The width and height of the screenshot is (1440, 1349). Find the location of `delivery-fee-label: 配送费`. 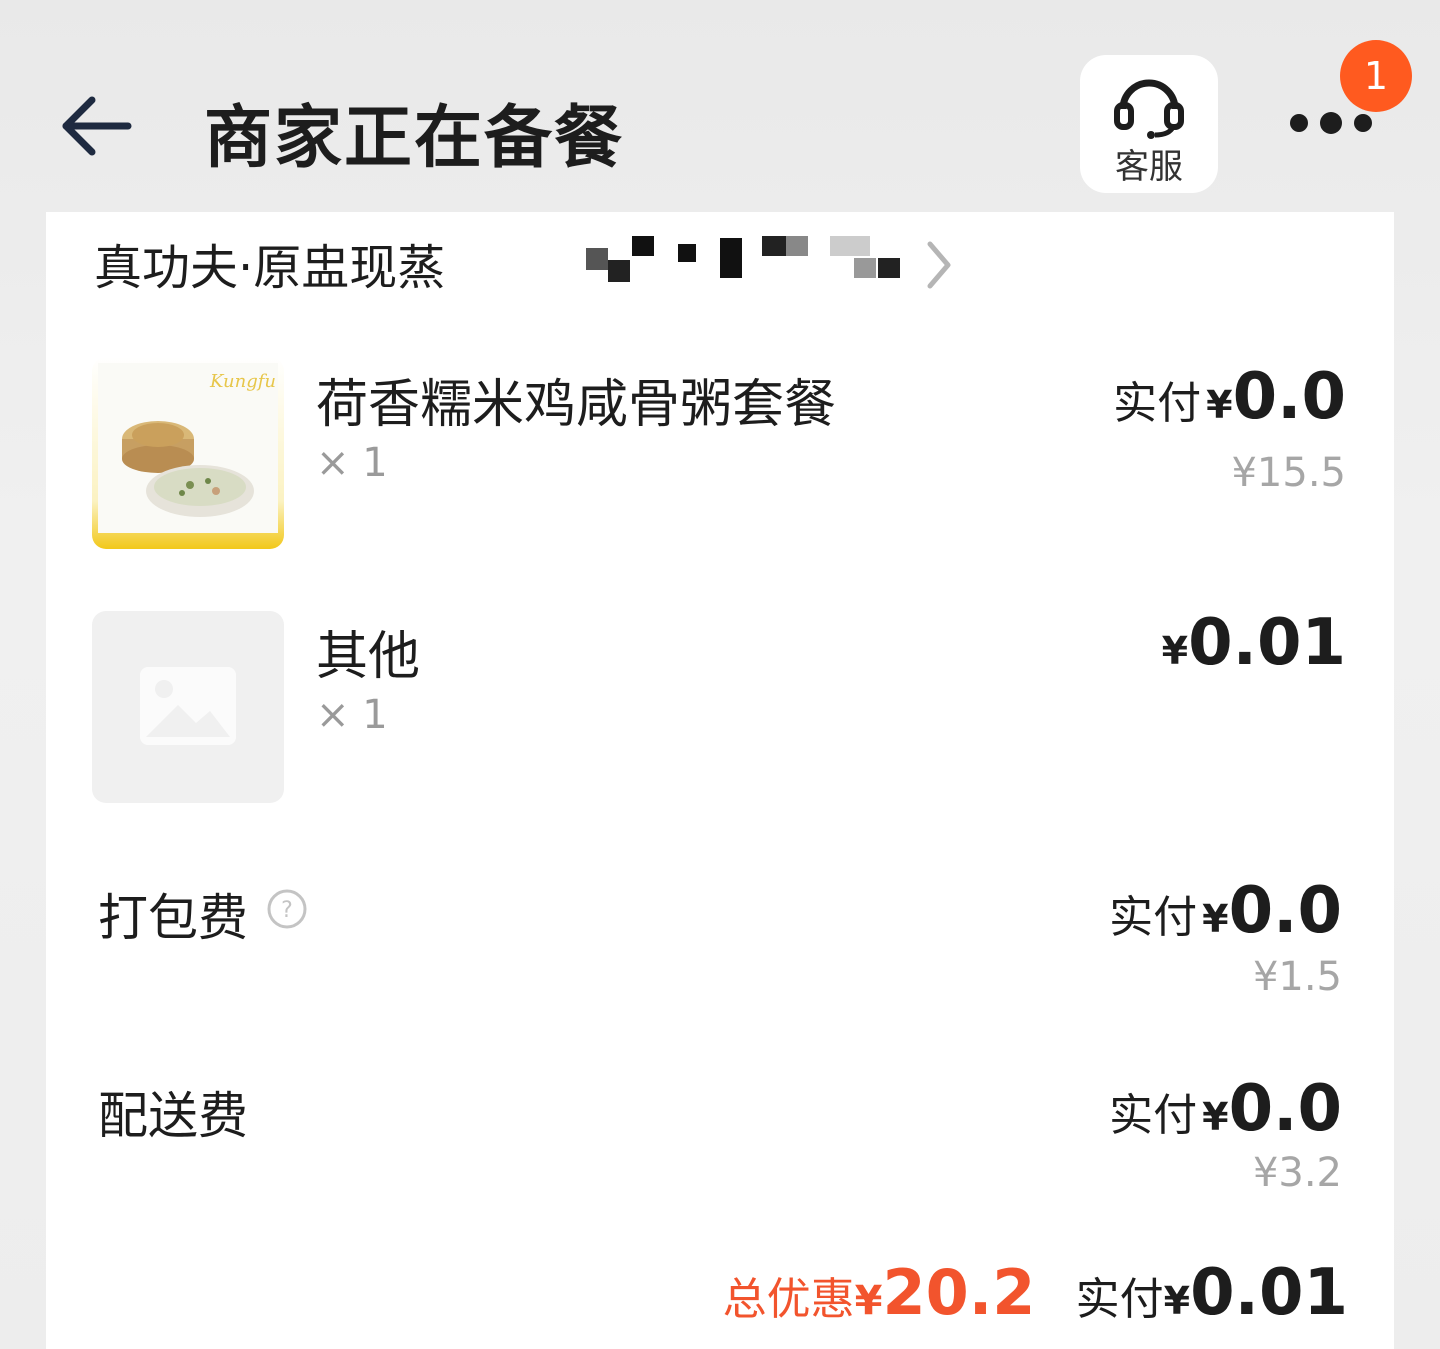

delivery-fee-label: 配送费 is located at coordinates (173, 1116).